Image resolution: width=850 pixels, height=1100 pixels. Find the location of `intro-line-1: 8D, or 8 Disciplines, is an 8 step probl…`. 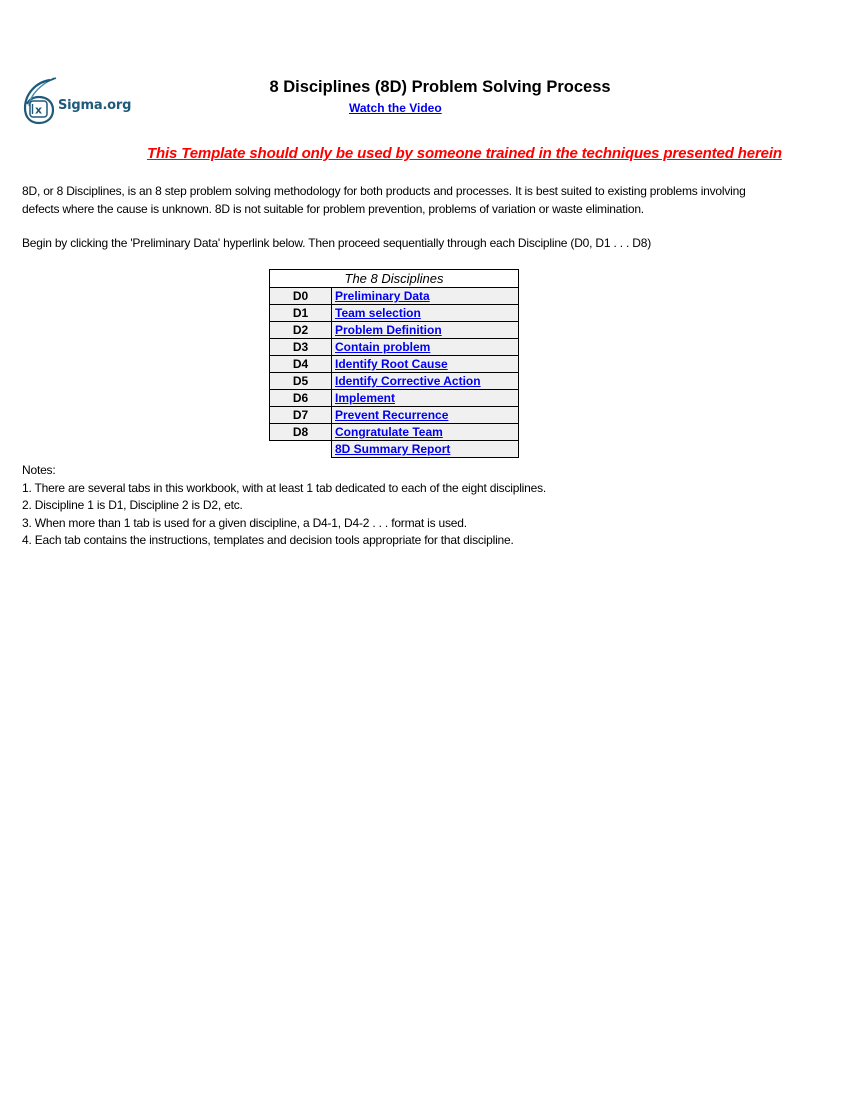

intro-line-1: 8D, or 8 Disciplines, is an 8 step probl… is located at coordinates (384, 191).